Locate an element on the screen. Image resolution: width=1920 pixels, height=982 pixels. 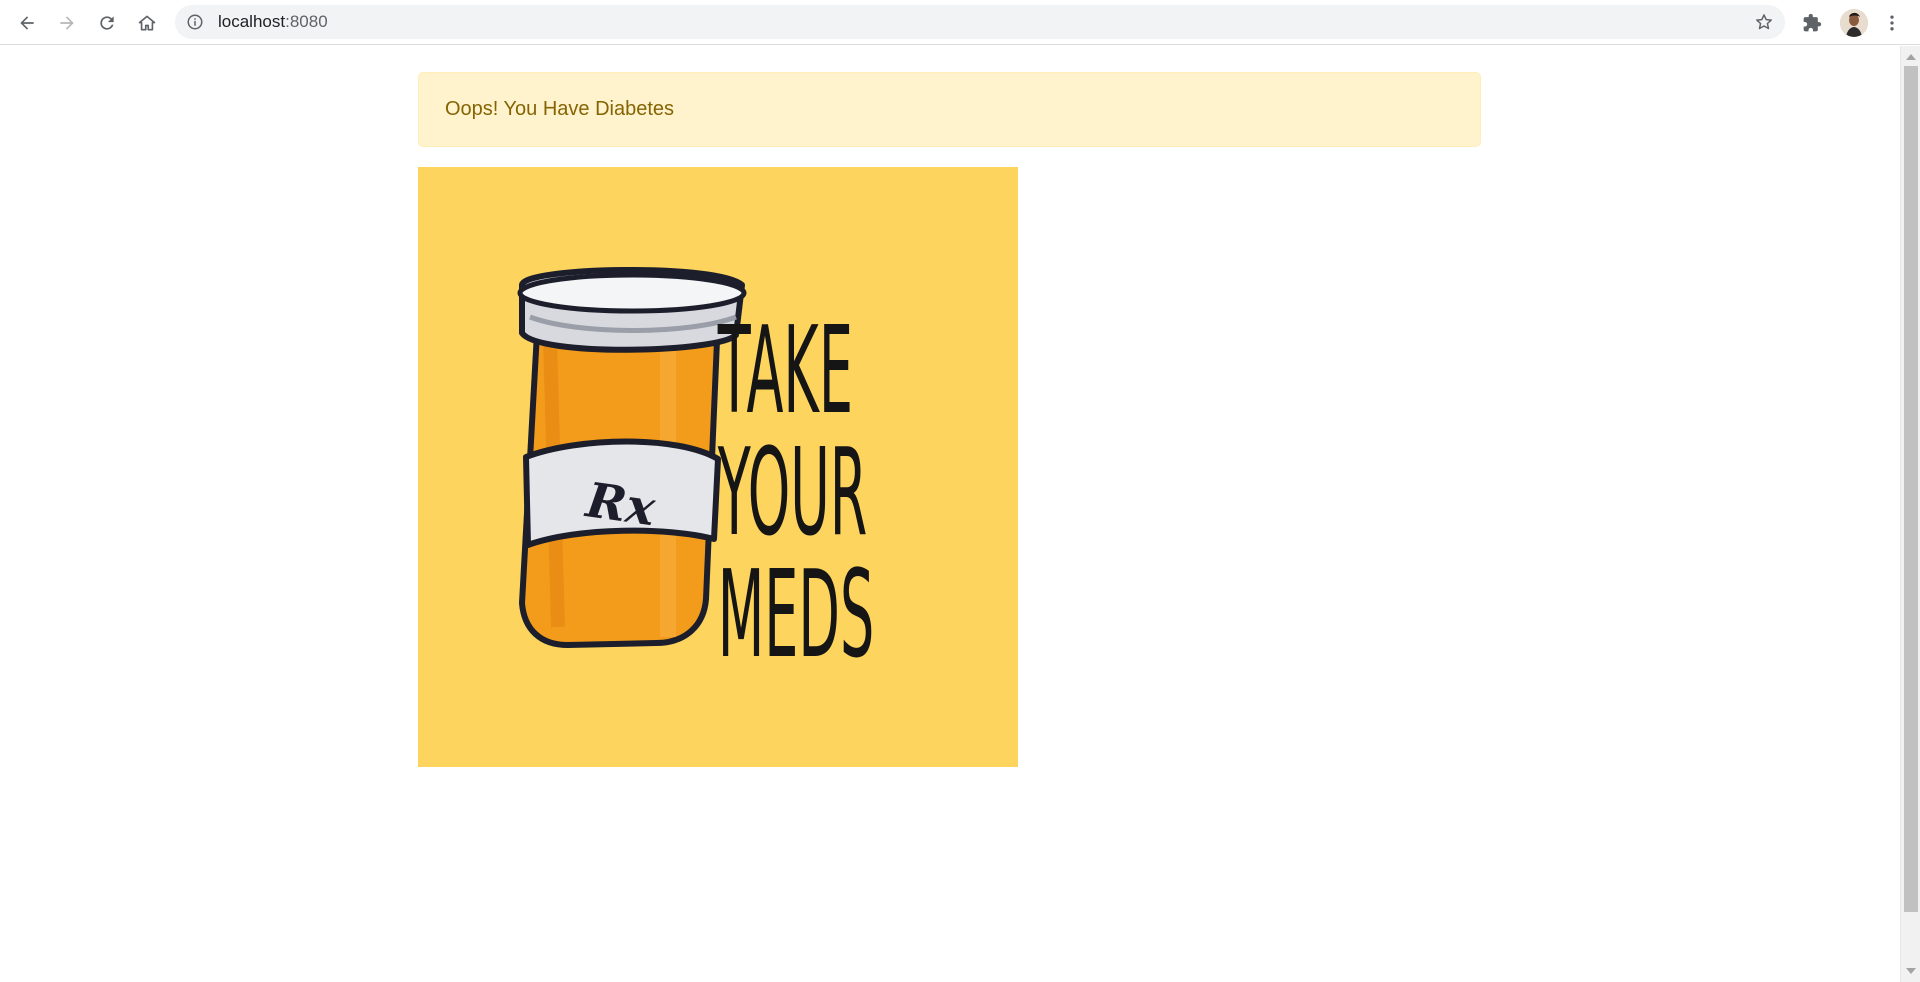
page-scrollbar is located at coordinates (1910, 514).